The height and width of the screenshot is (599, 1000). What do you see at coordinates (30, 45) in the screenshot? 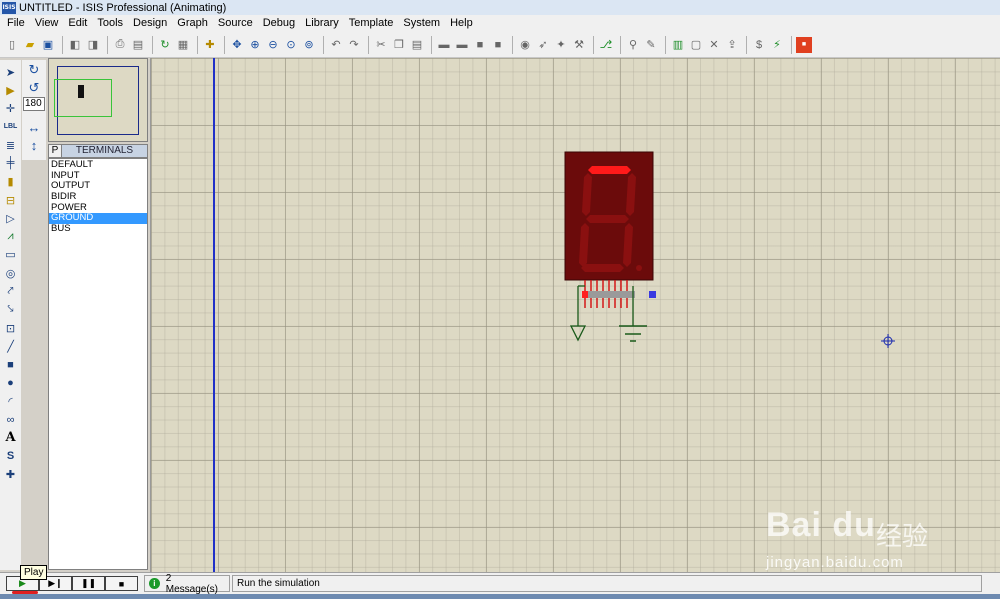
I see `open-file-icon: ▰` at bounding box center [30, 45].